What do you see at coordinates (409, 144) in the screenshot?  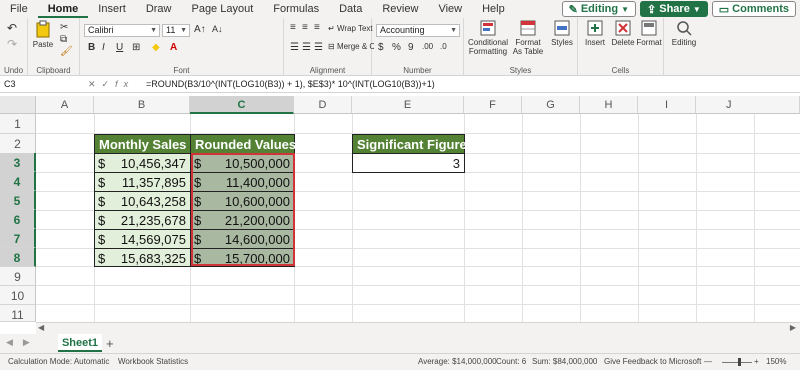 I see `header-significant-figure: Significant Figure` at bounding box center [409, 144].